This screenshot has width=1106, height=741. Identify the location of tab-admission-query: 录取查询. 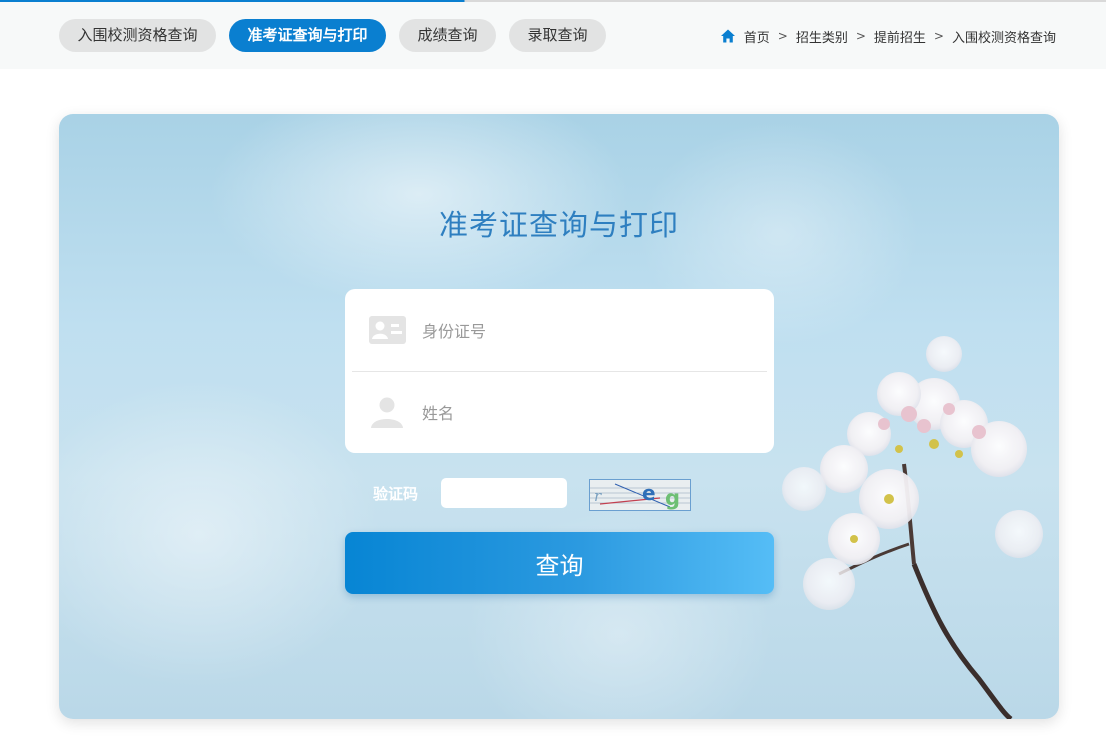
(557, 35).